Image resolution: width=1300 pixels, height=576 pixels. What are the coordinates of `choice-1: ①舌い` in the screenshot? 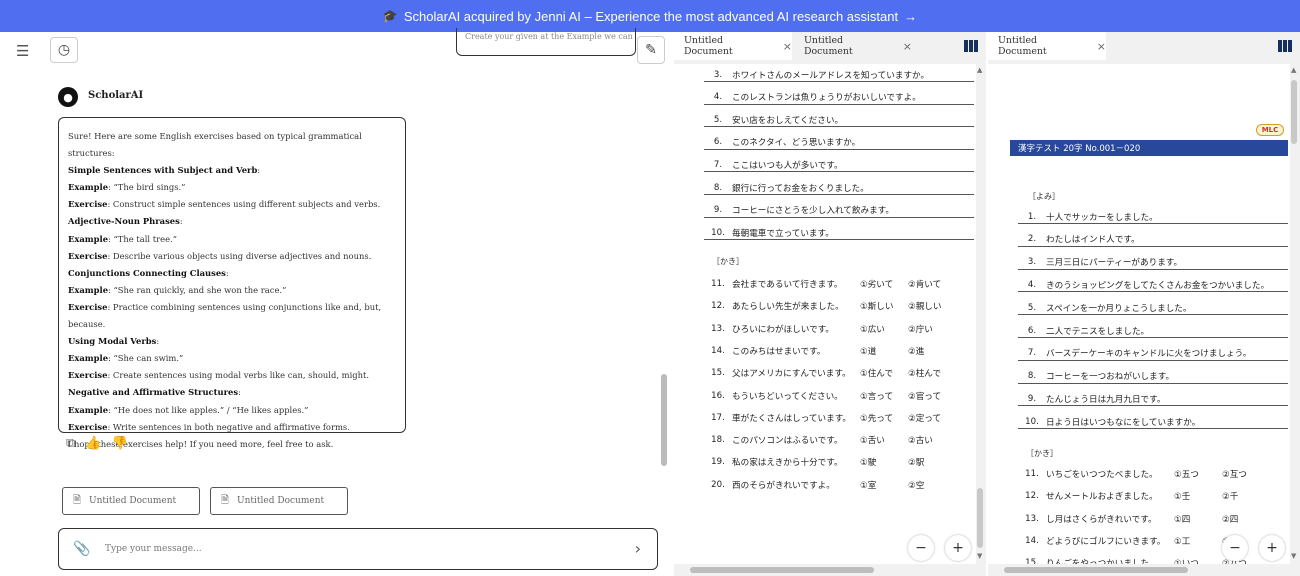 It's located at (884, 440).